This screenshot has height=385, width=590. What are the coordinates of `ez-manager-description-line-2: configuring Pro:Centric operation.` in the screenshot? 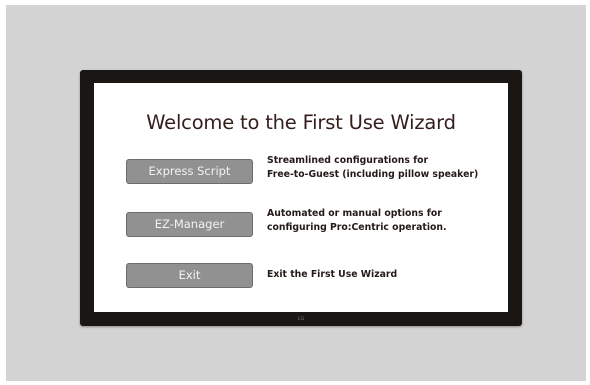 It's located at (357, 227).